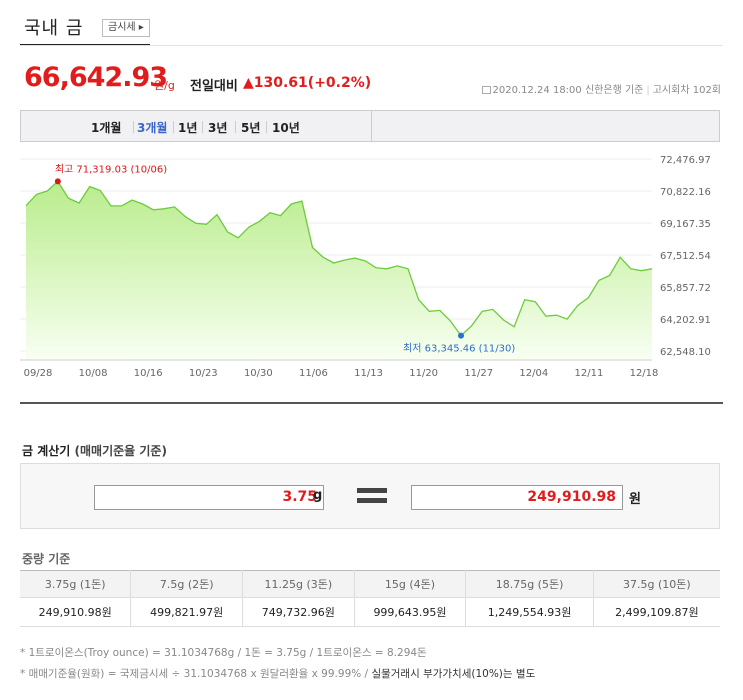 This screenshot has height=700, width=743. I want to click on y-tick-label: 64,202.91, so click(685, 320).